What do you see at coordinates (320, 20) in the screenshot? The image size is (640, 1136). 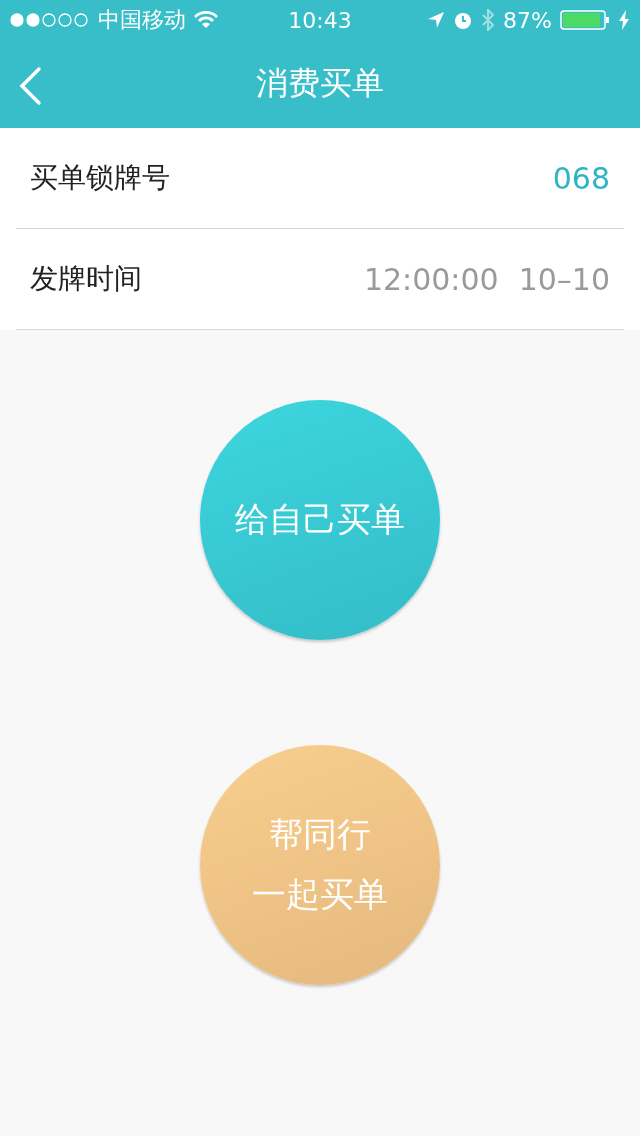 I see `clock-time: 10:43` at bounding box center [320, 20].